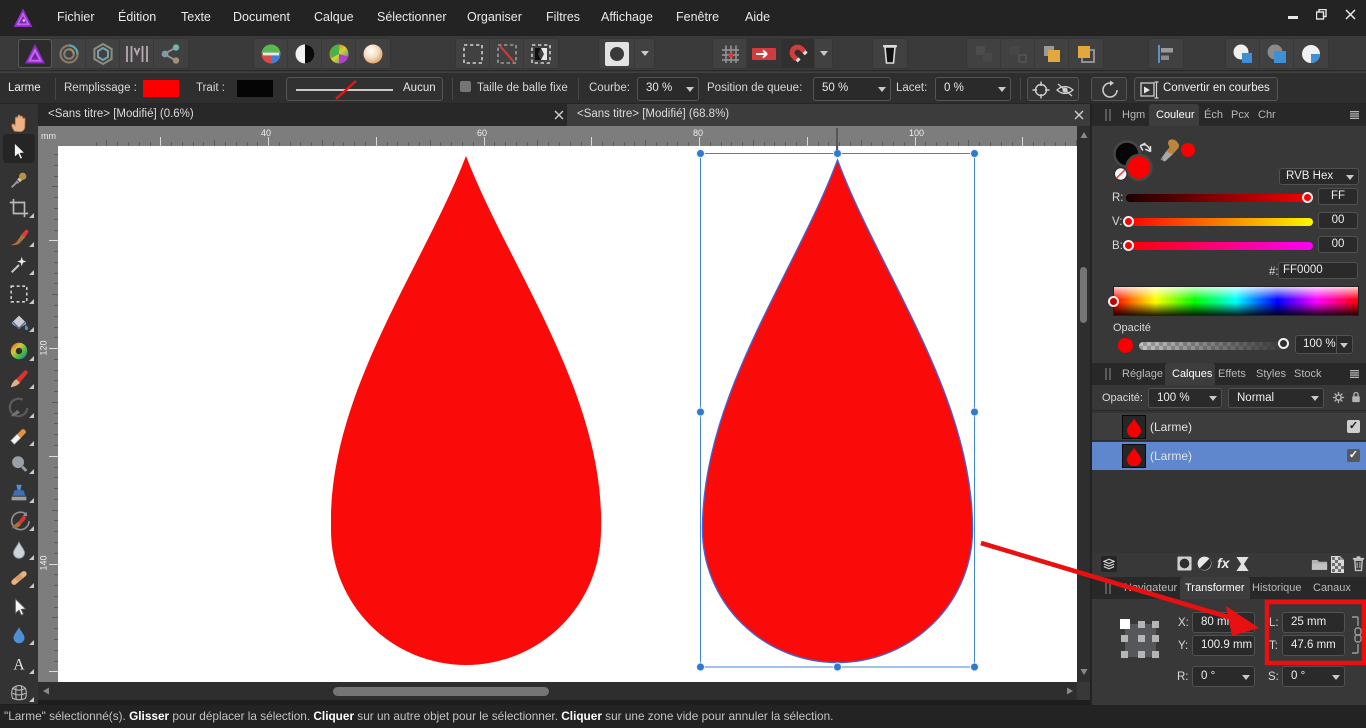 This screenshot has width=1366, height=728. What do you see at coordinates (19, 664) in the screenshot?
I see `svg-text: A` at bounding box center [19, 664].